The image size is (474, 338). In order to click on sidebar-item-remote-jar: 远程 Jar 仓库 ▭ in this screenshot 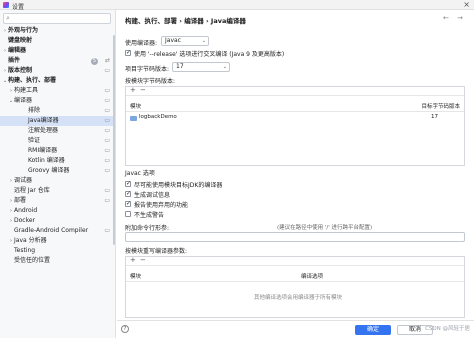, I will do `click(57, 191)`.